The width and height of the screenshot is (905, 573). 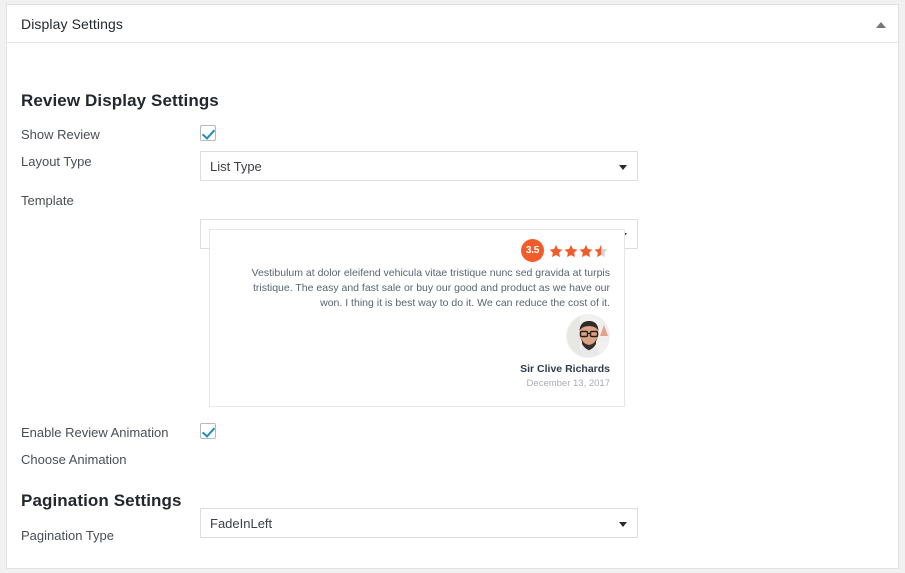 I want to click on select-layout-type-value: List Type, so click(x=236, y=166).